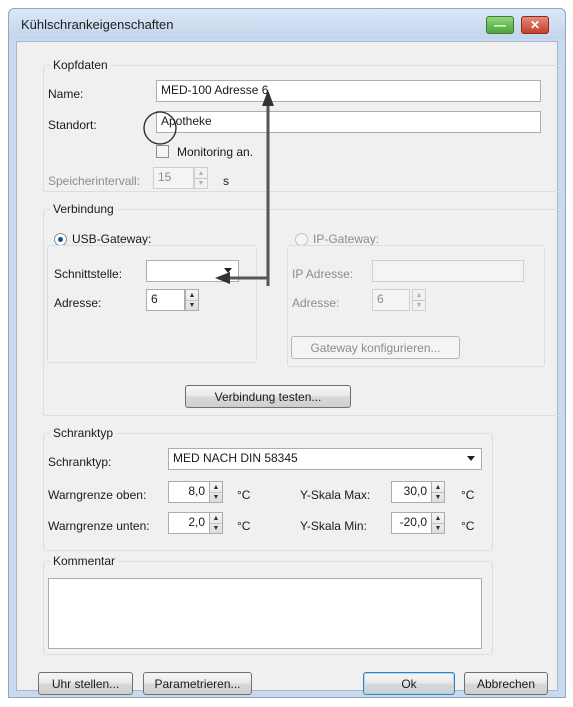 The width and height of the screenshot is (573, 707). Describe the element at coordinates (268, 98) in the screenshot. I see `annotation-arrowhead-up` at that location.